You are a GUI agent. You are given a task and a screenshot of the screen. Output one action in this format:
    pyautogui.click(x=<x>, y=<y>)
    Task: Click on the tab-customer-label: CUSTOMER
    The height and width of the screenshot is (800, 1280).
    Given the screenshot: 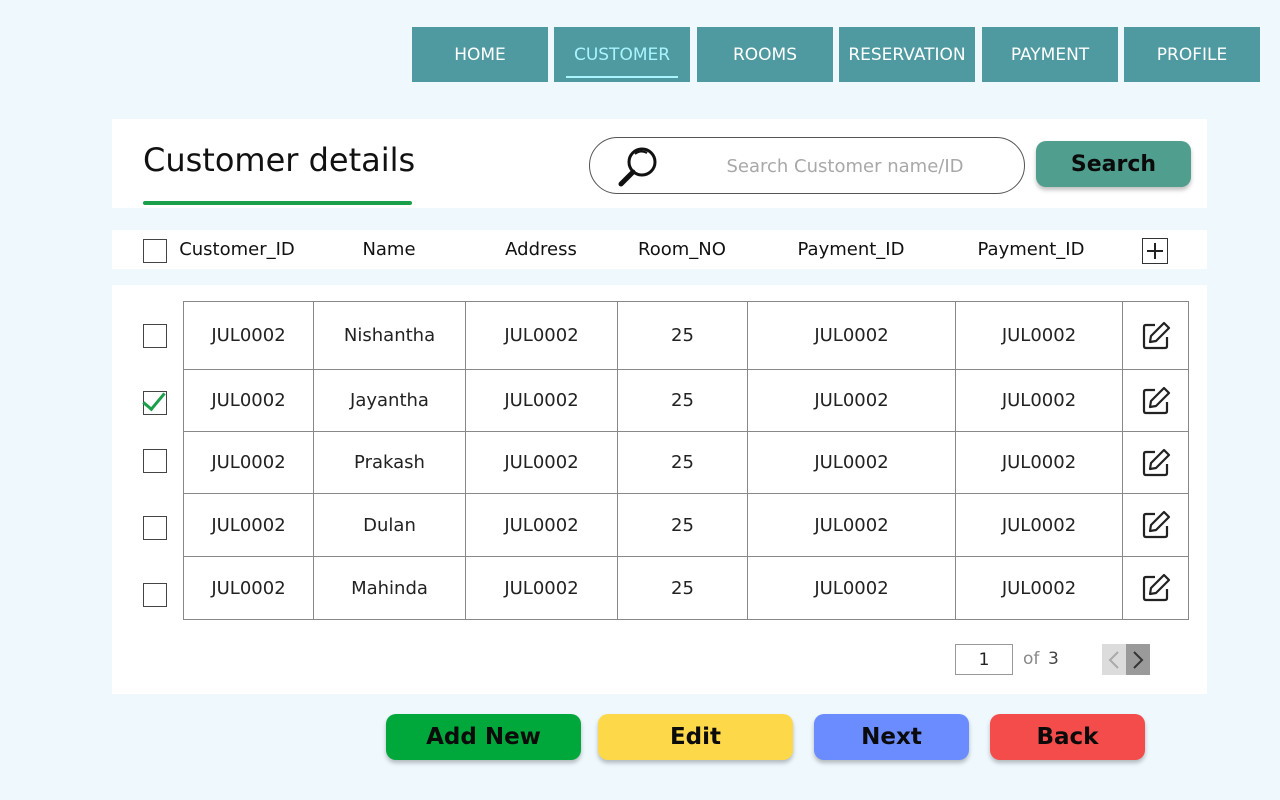 What is the action you would take?
    pyautogui.click(x=622, y=54)
    